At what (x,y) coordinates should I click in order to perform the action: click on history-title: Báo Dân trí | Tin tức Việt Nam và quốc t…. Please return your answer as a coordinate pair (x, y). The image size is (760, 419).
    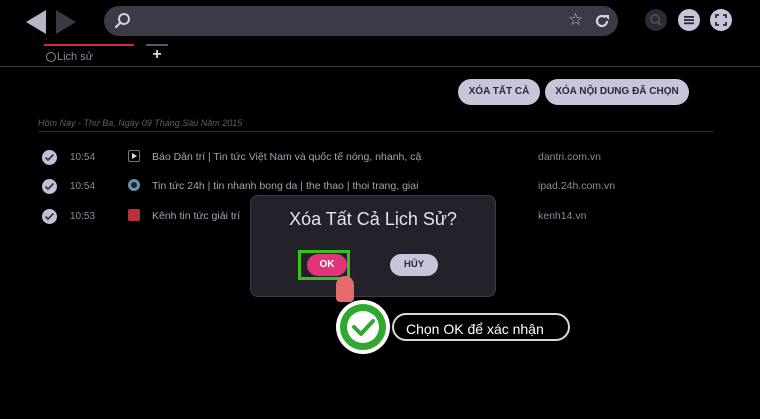
    Looking at the image, I should click on (287, 157).